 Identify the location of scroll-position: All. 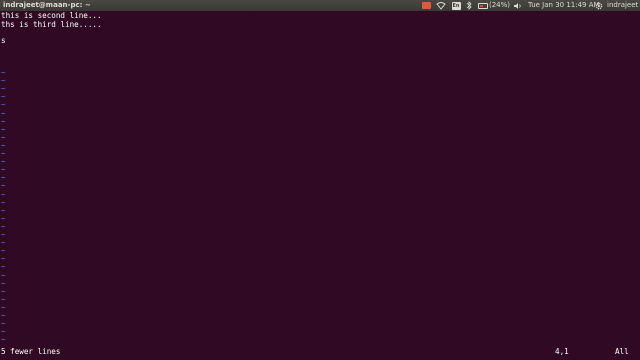
(622, 351).